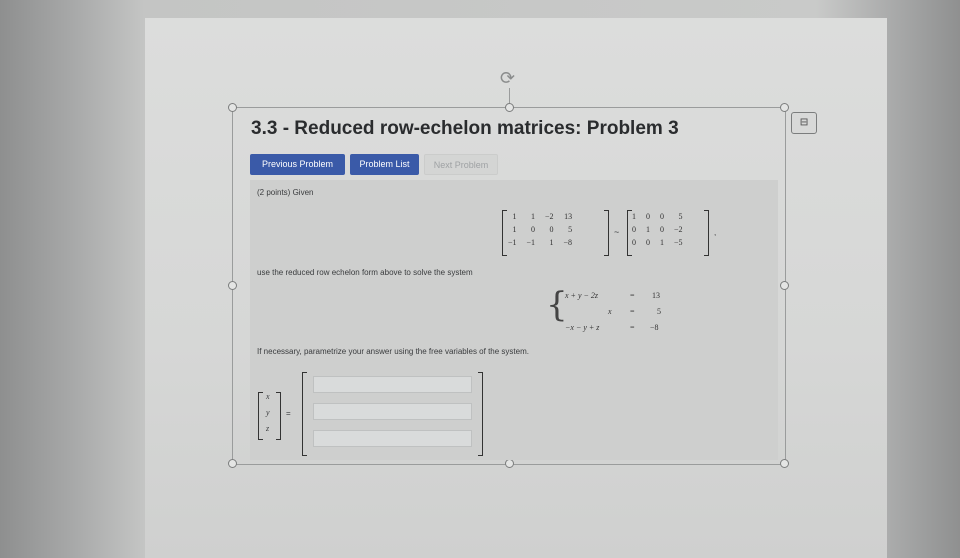 The width and height of the screenshot is (960, 558). Describe the element at coordinates (610, 311) in the screenshot. I see `system-lhs: x` at that location.